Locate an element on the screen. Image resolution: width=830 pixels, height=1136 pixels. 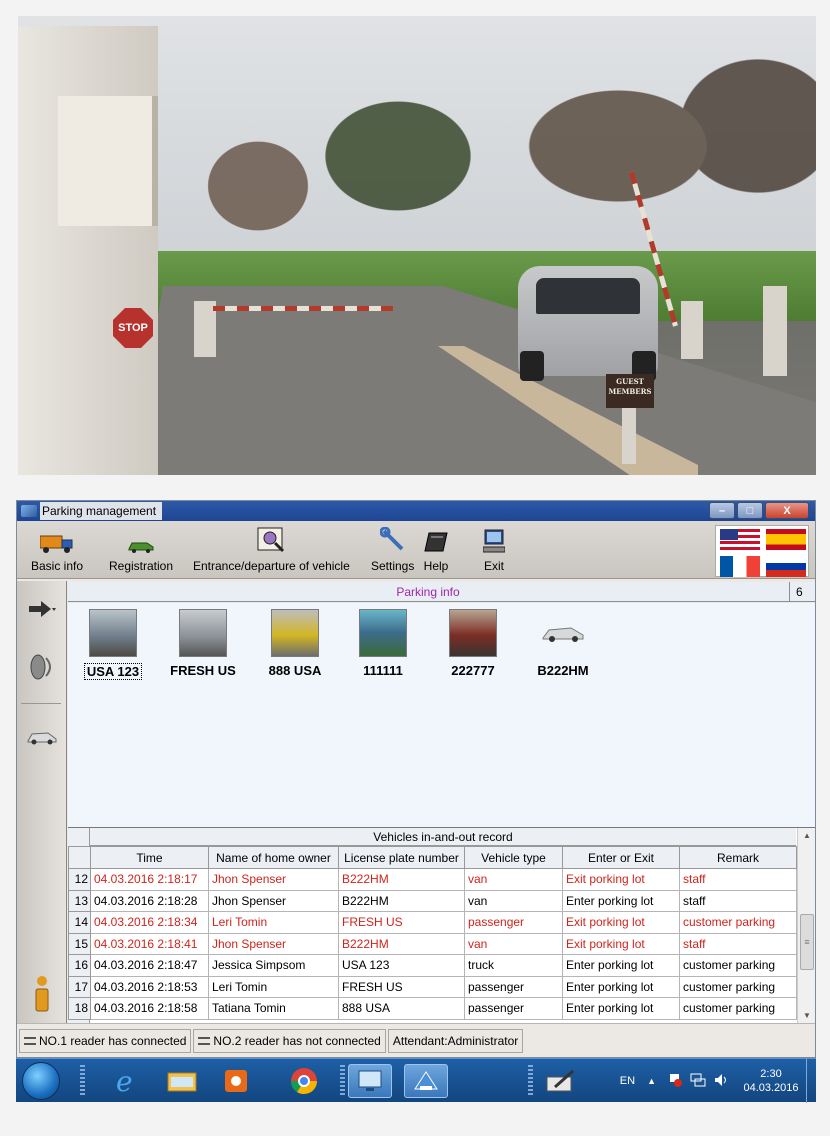
close-button: X is located at coordinates (787, 510).